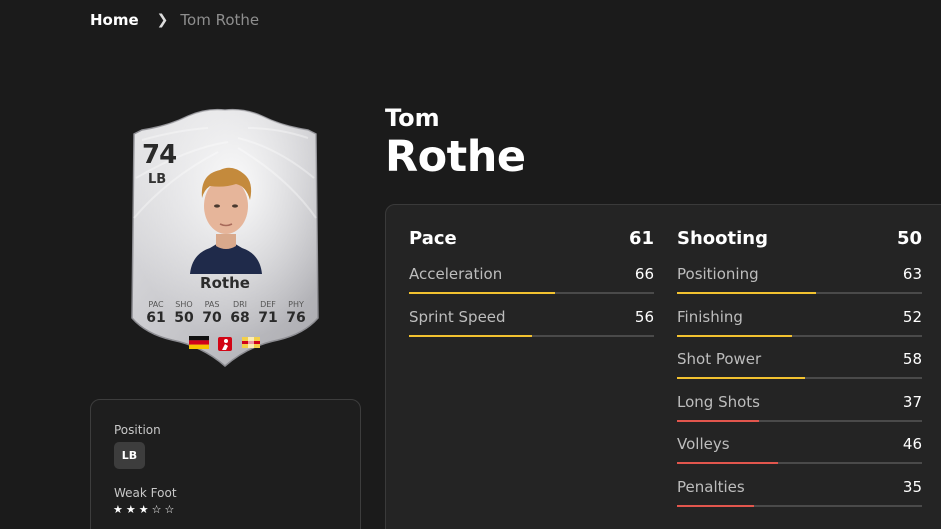 The width and height of the screenshot is (941, 529). I want to click on card-stat: PAS 70, so click(212, 313).